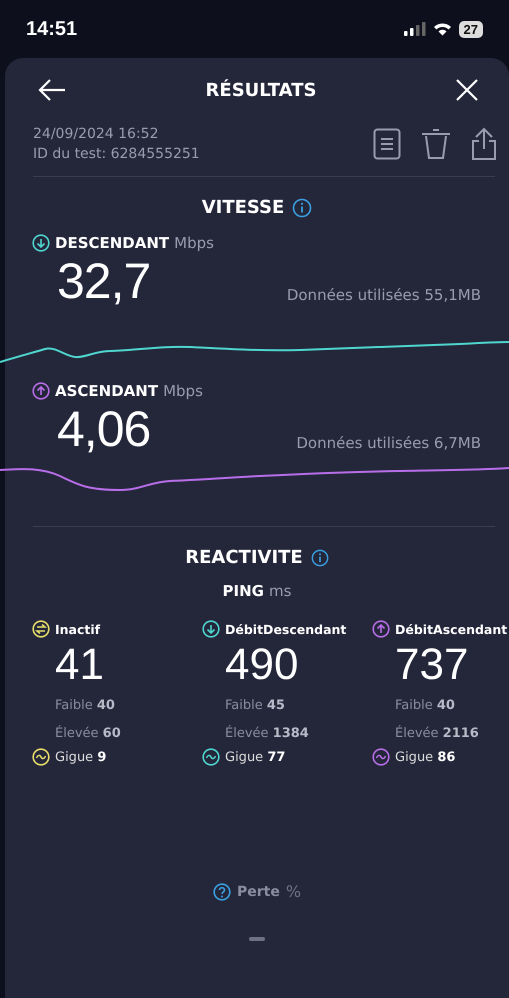 This screenshot has width=509, height=998. What do you see at coordinates (103, 281) in the screenshot?
I see `speed-value: 32,7` at bounding box center [103, 281].